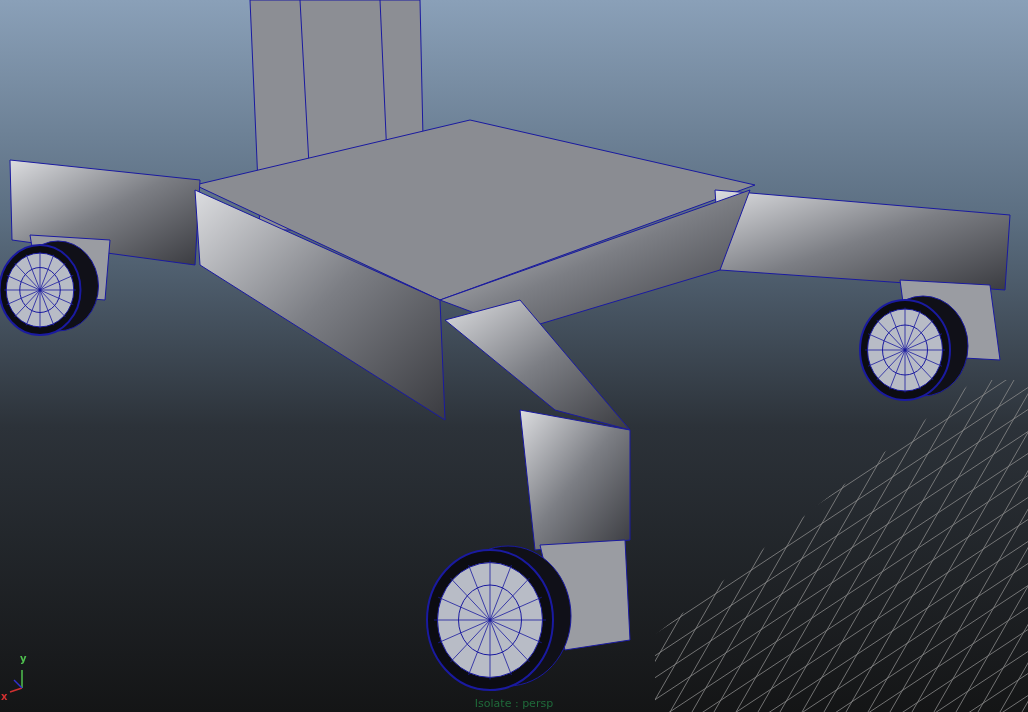 This screenshot has width=1028, height=712. I want to click on axis-label: y, so click(23, 658).